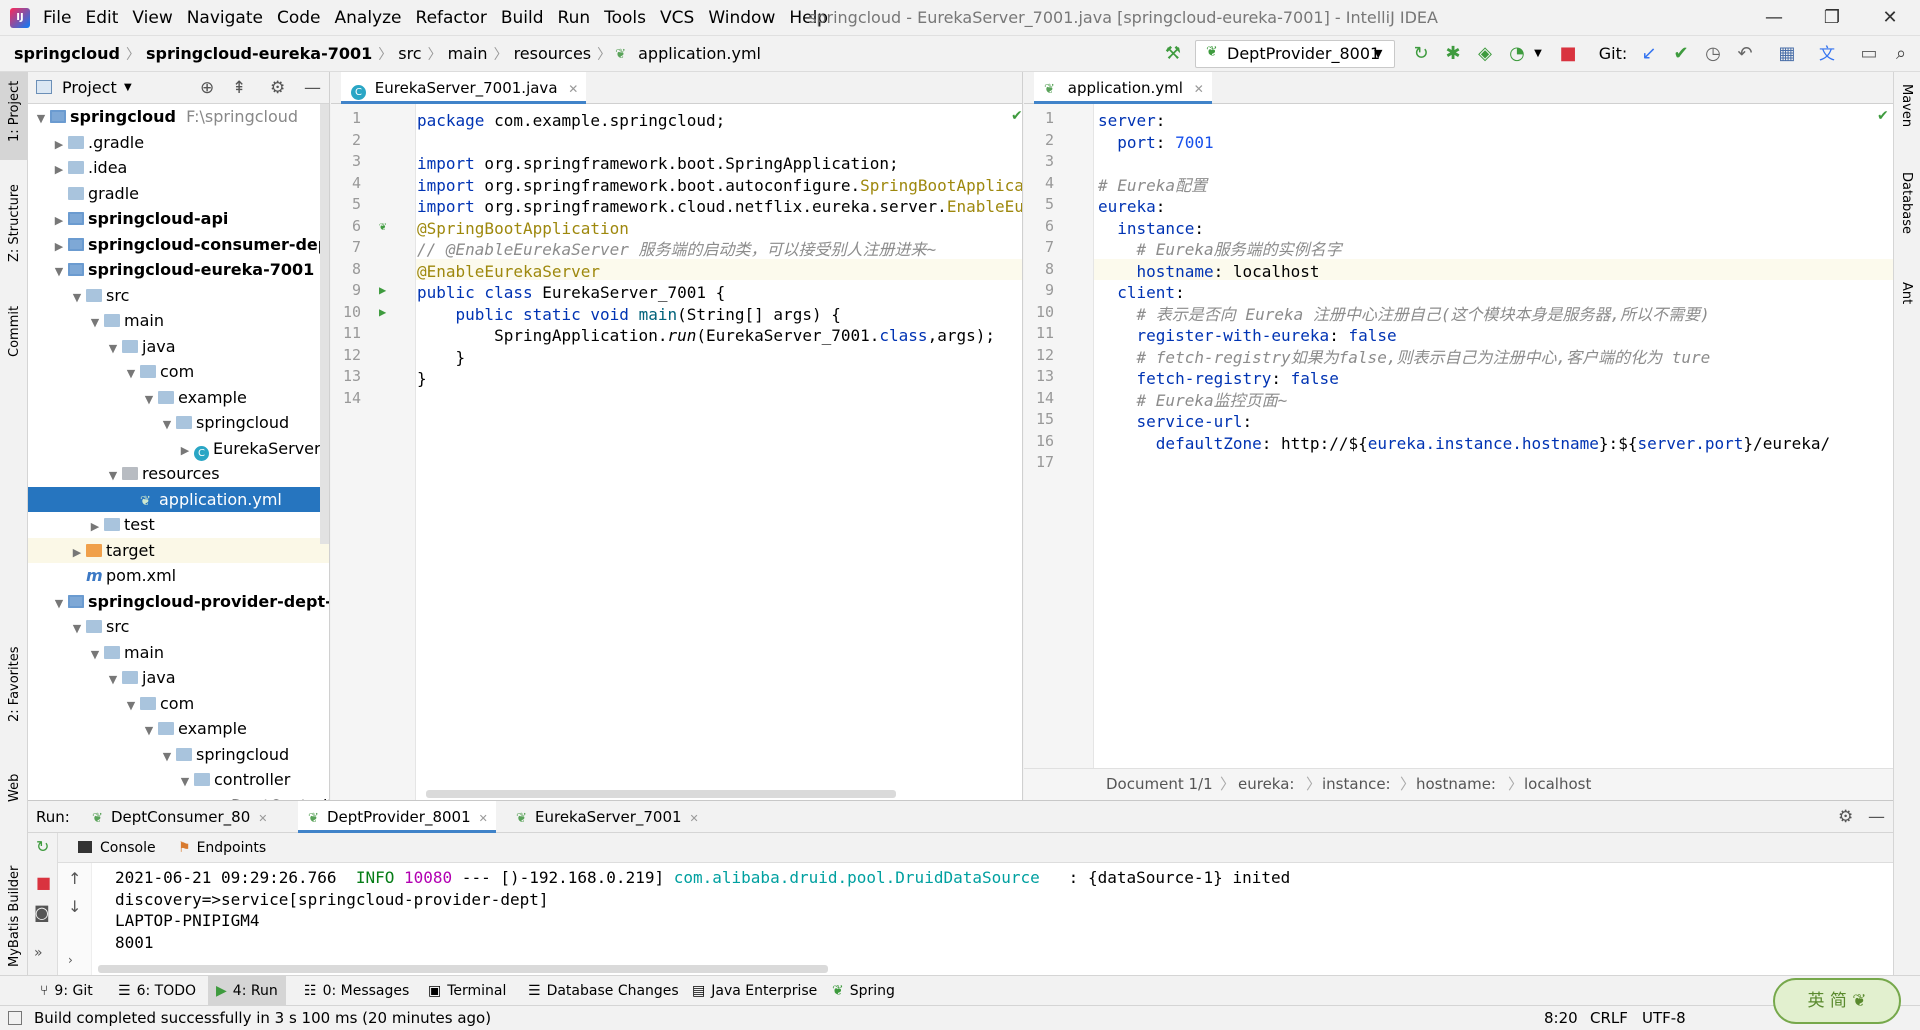 This screenshot has width=1920, height=1030. What do you see at coordinates (603, 991) in the screenshot?
I see `database-changes-tool-button: ☰ Database Changes` at bounding box center [603, 991].